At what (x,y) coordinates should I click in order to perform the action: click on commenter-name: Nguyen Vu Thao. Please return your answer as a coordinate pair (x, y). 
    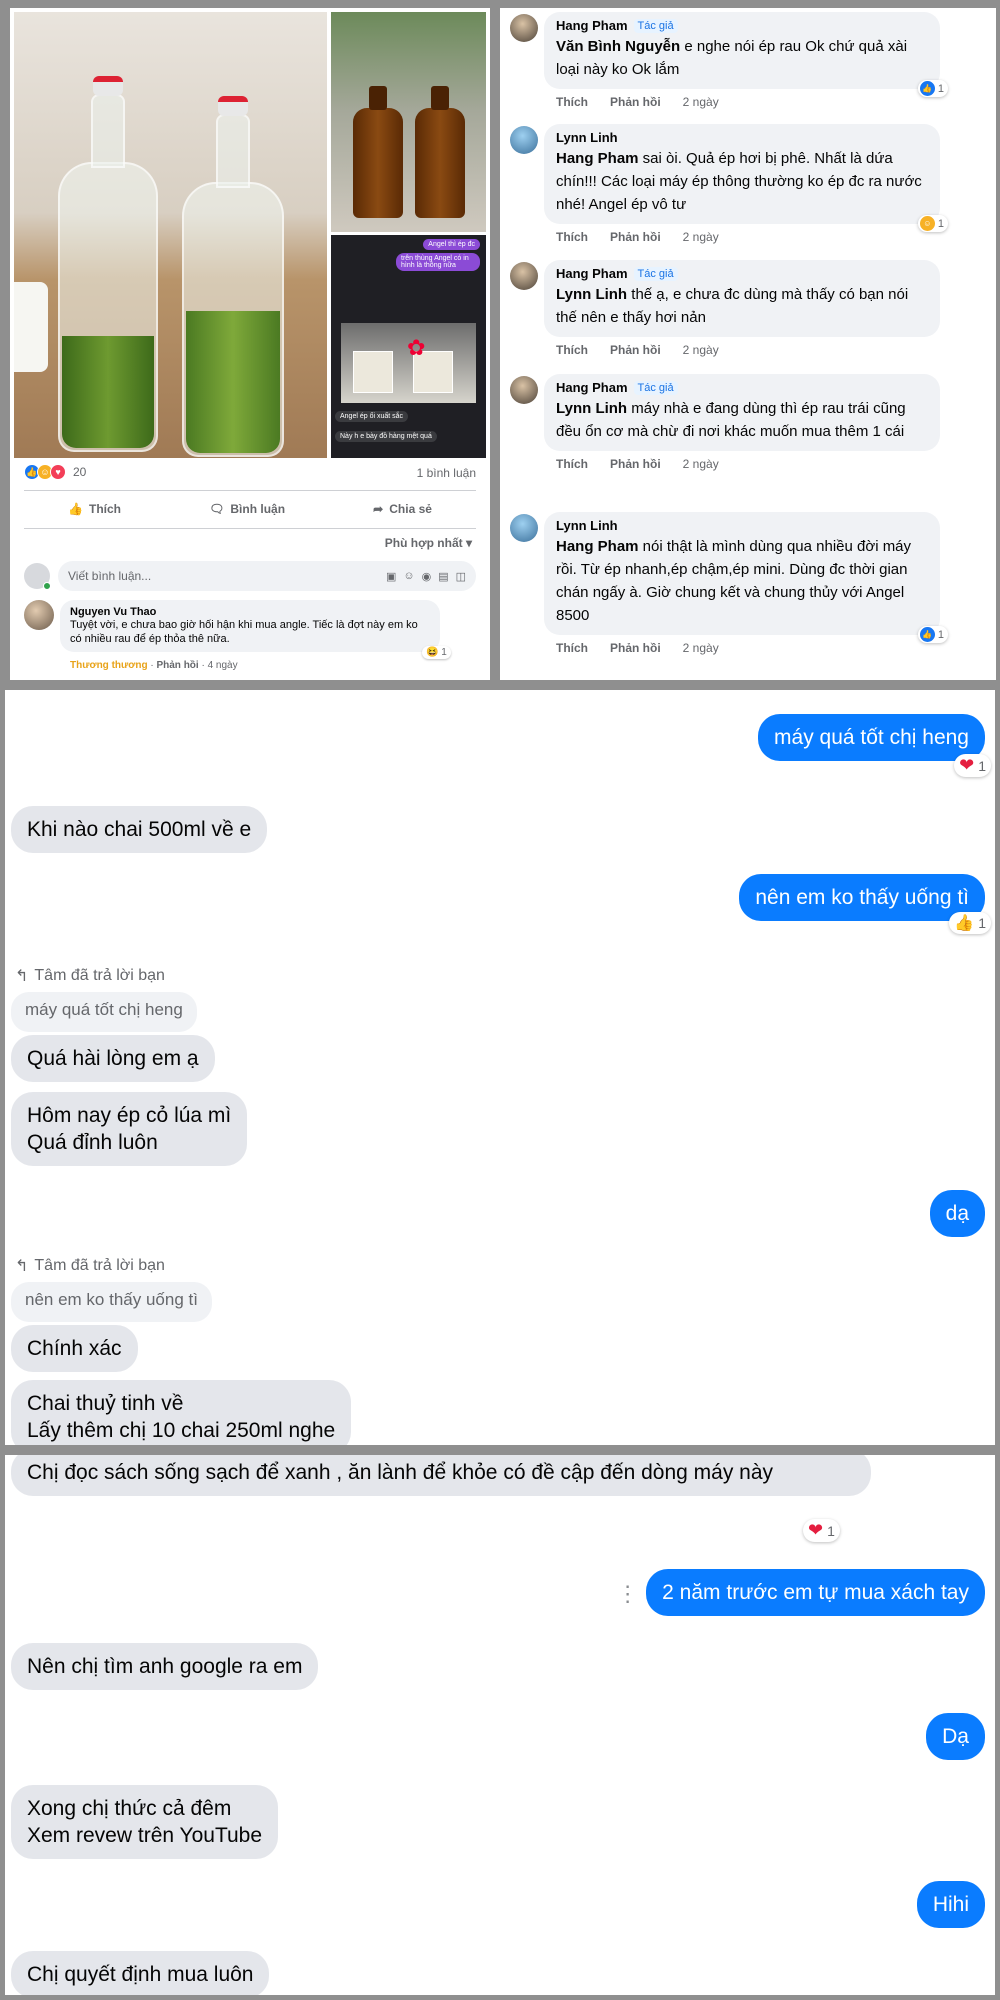
    Looking at the image, I should click on (250, 612).